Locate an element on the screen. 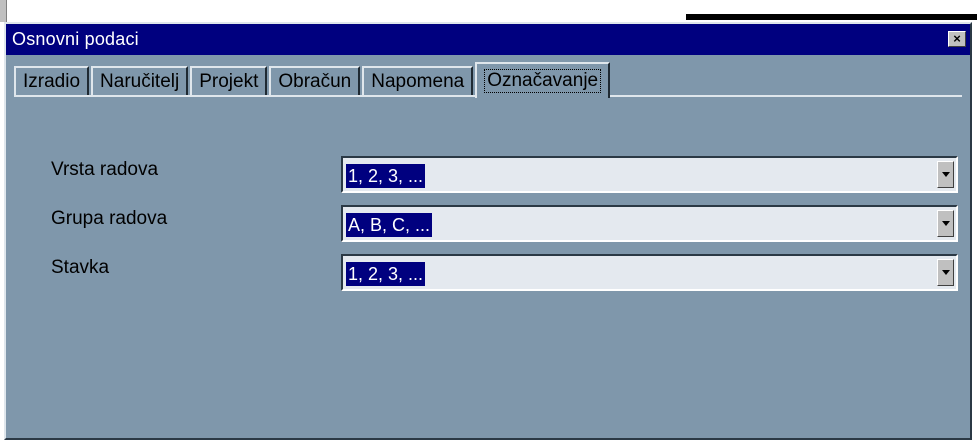 Image resolution: width=977 pixels, height=442 pixels. tab-projekt: Projekt is located at coordinates (229, 81).